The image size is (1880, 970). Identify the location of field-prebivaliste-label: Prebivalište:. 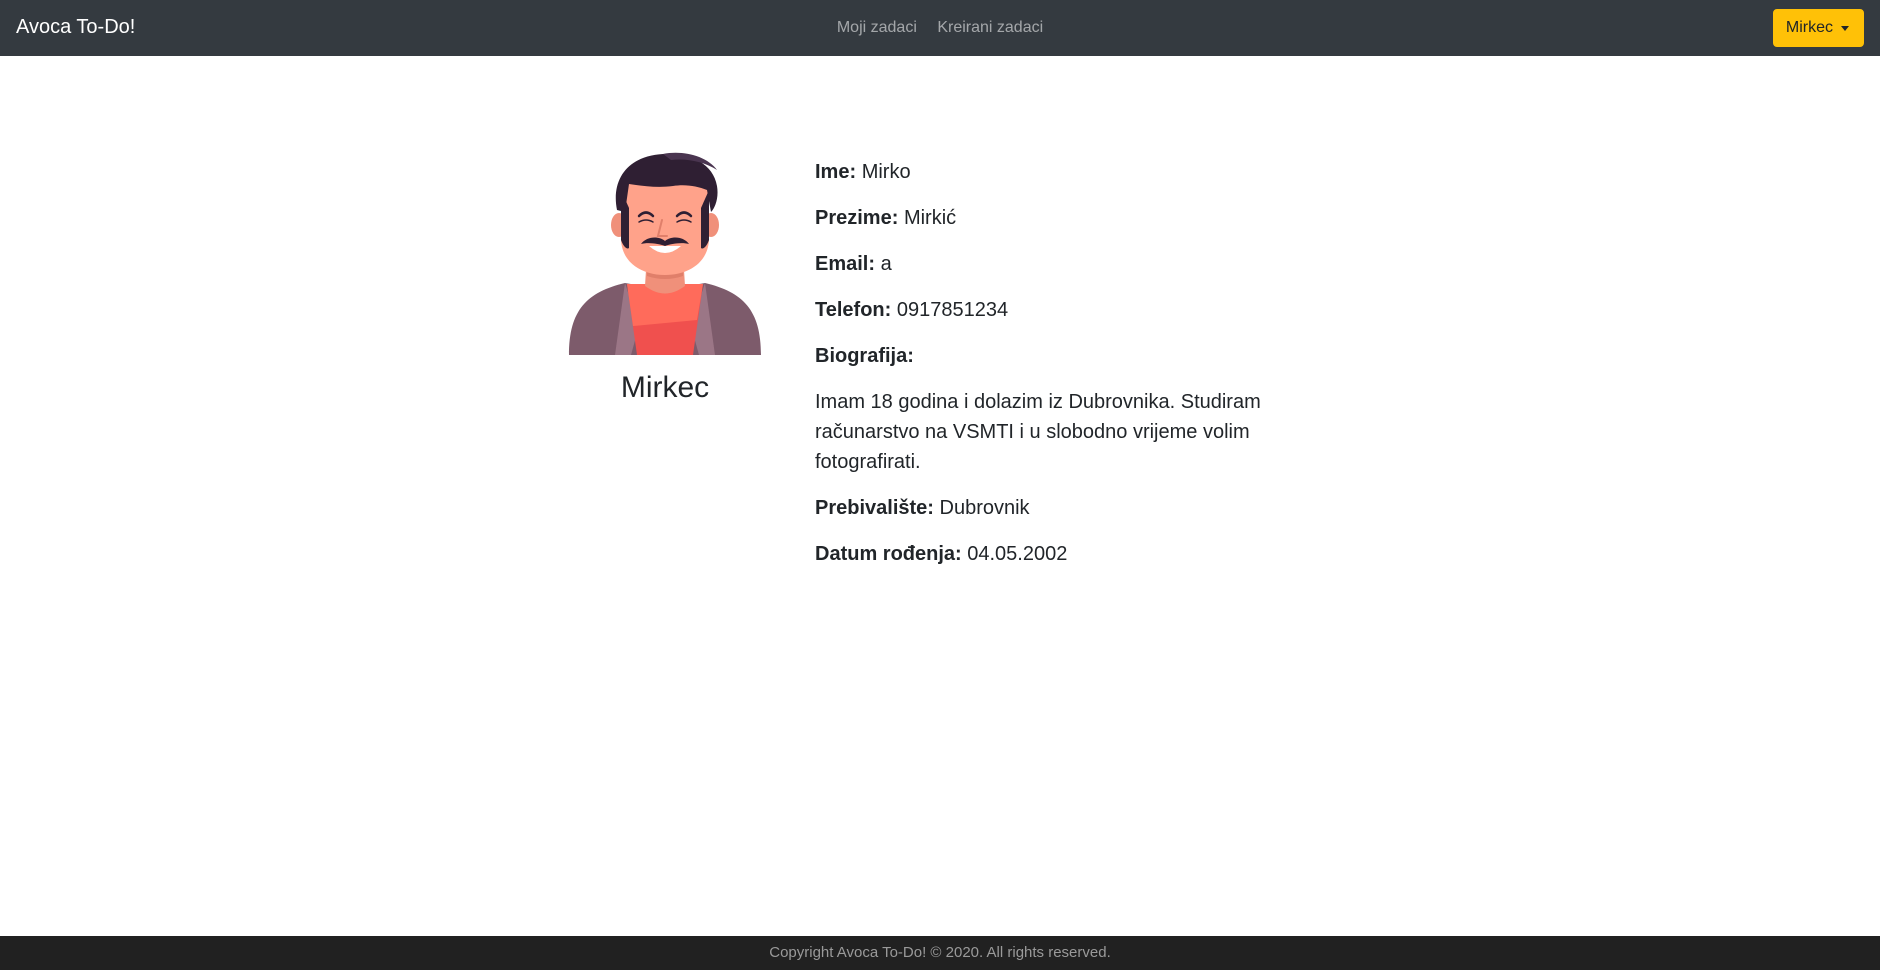
(874, 508).